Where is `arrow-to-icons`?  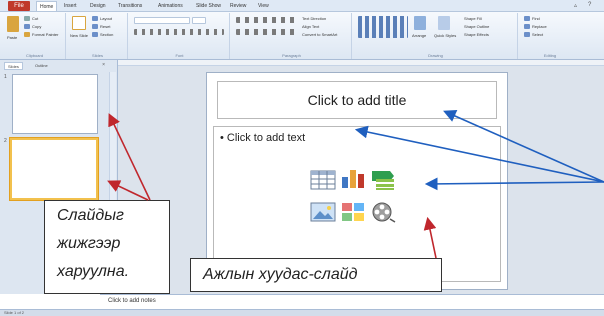
arrow-to-icons is located at coordinates (514, 184).